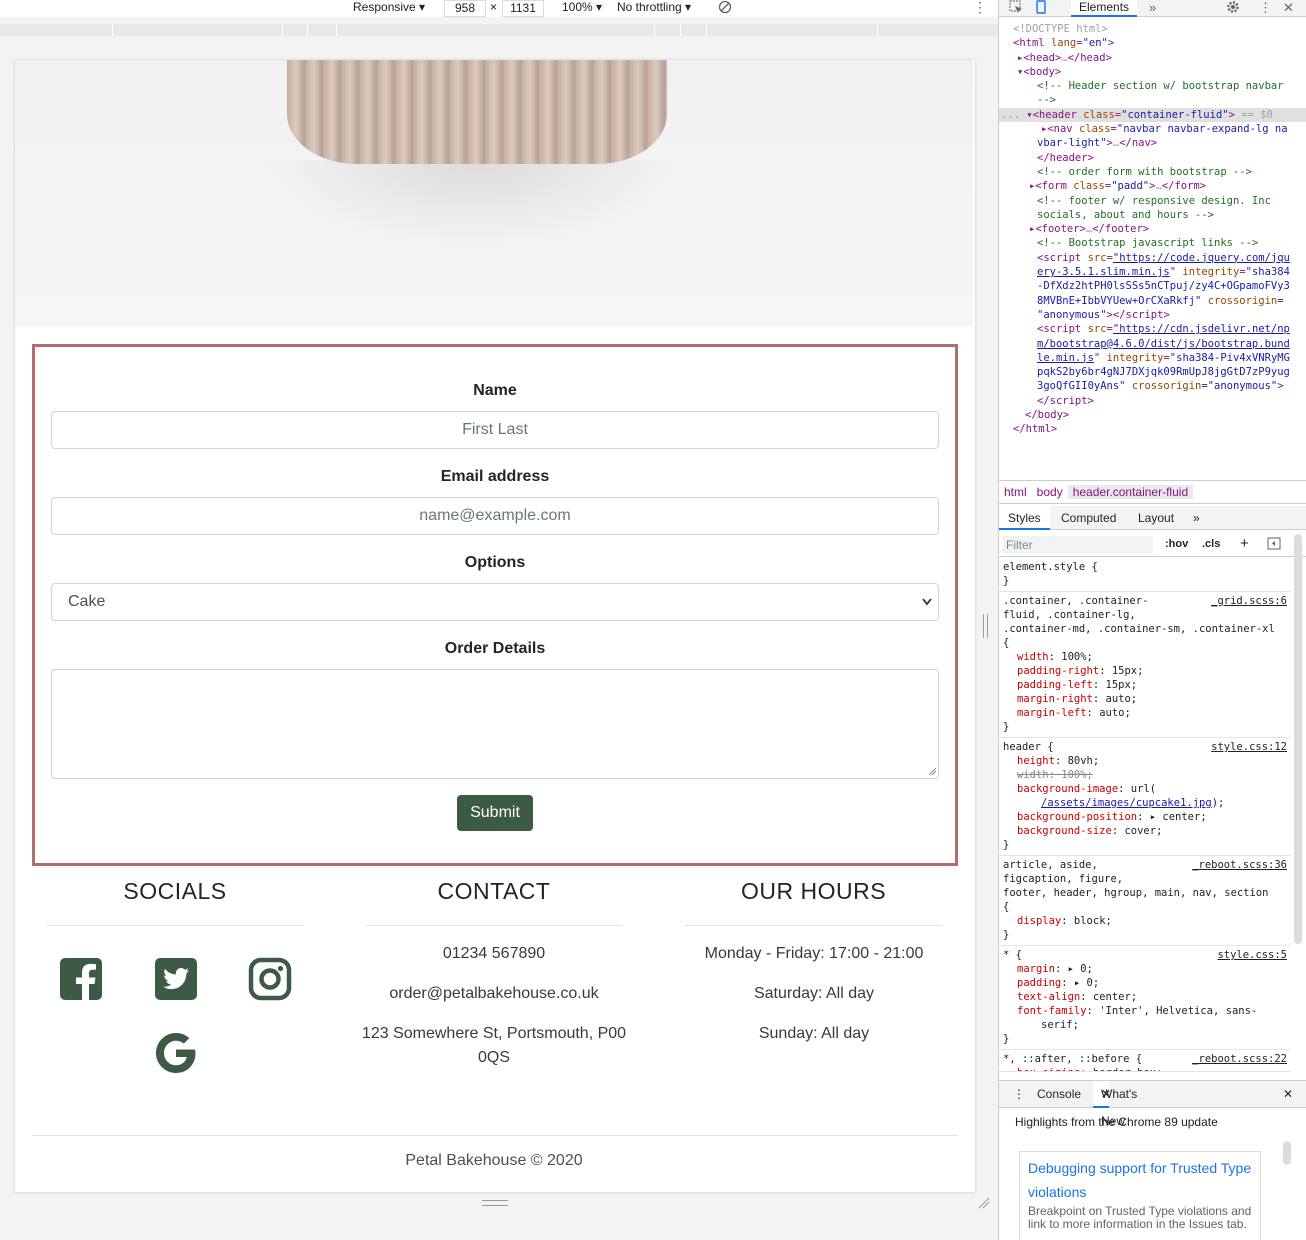 Image resolution: width=1306 pixels, height=1240 pixels. I want to click on instagram-icon, so click(270, 979).